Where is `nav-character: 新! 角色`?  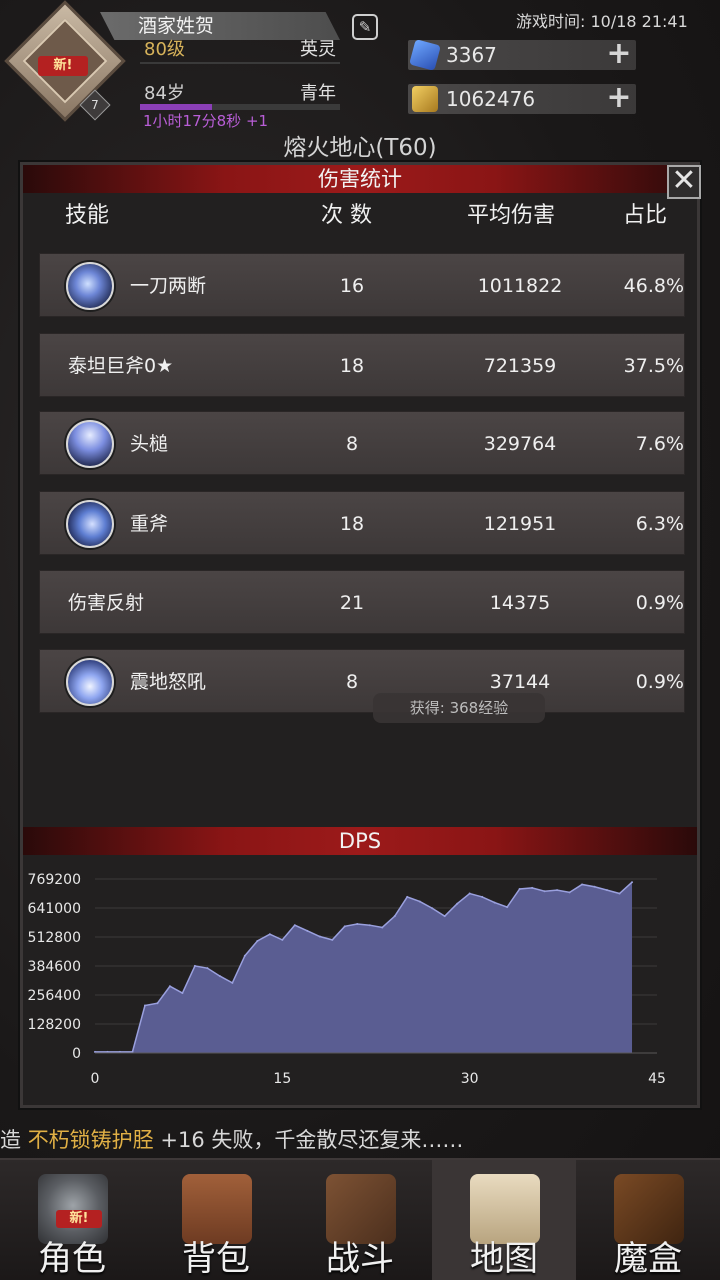 nav-character: 新! 角色 is located at coordinates (72, 1220).